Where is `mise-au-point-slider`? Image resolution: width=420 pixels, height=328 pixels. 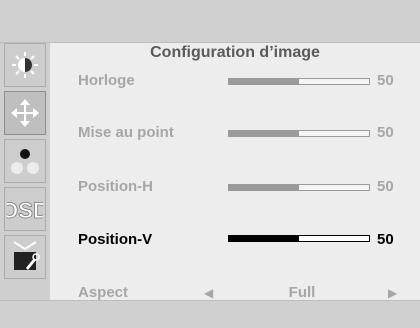
mise-au-point-slider is located at coordinates (299, 133).